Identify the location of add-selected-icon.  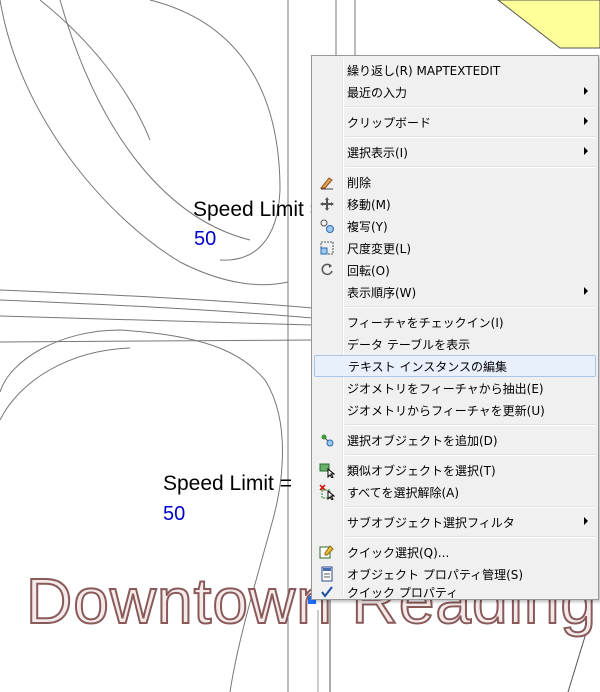
(327, 440).